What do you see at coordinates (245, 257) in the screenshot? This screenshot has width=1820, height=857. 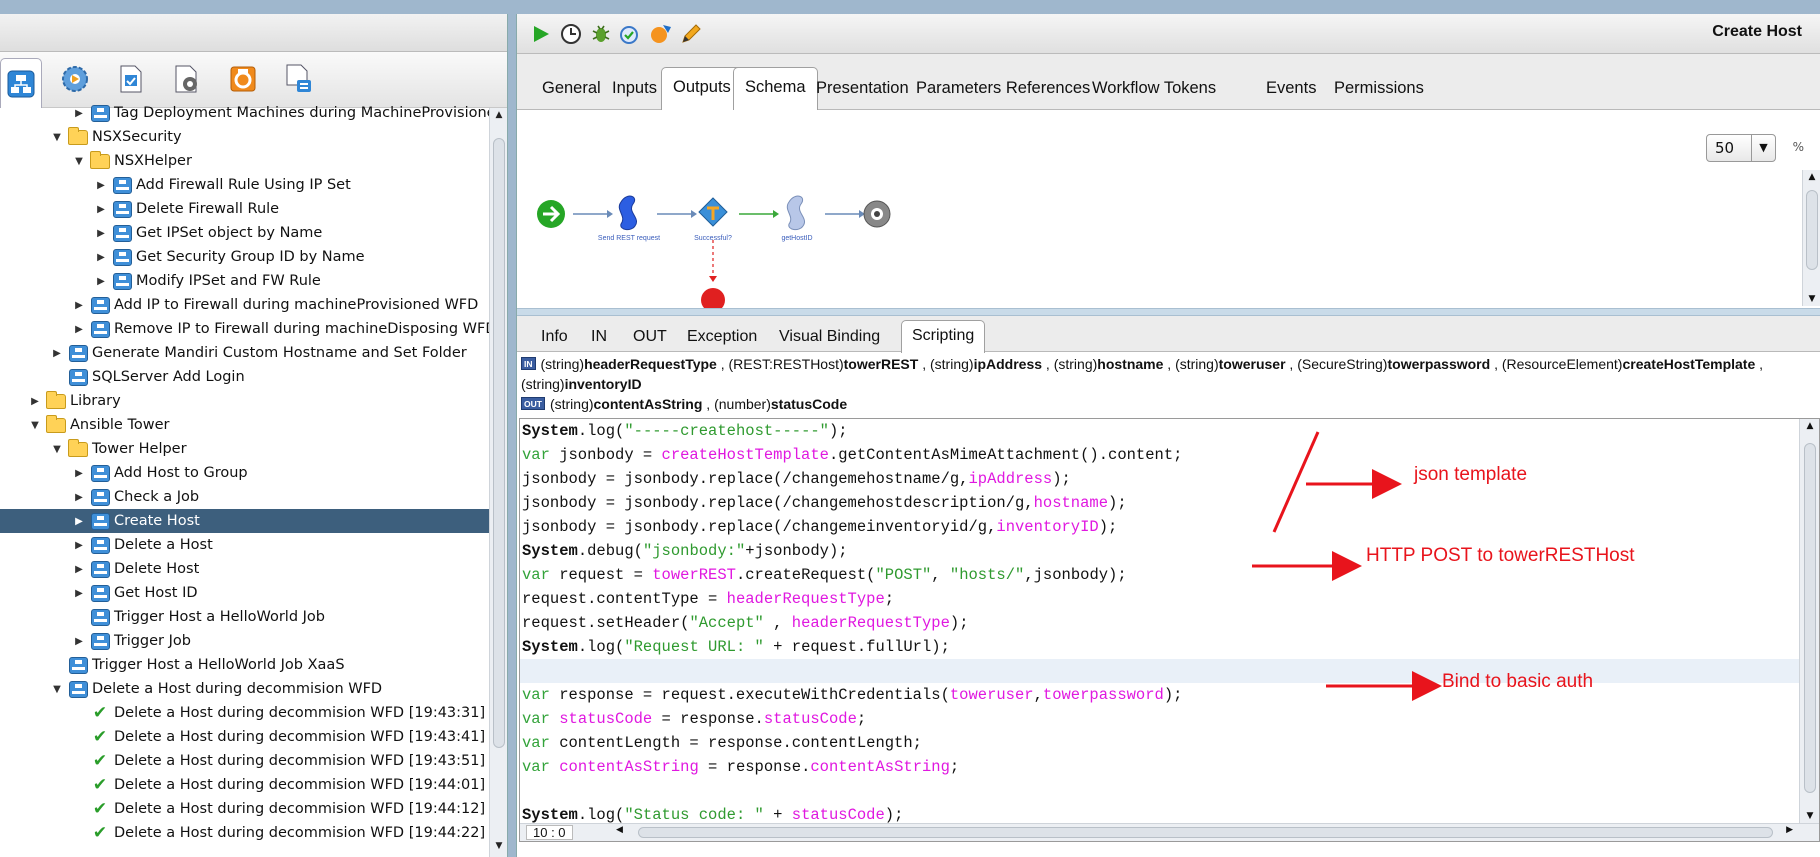 I see `tree-workflow: ▶ Get Security Group ID by Name` at bounding box center [245, 257].